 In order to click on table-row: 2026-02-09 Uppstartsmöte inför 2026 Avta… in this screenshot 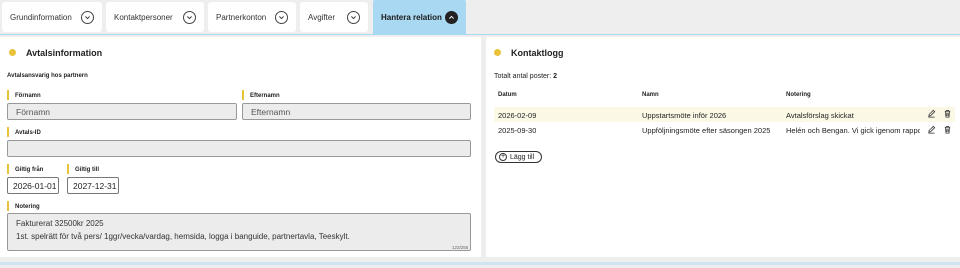, I will do `click(724, 114)`.